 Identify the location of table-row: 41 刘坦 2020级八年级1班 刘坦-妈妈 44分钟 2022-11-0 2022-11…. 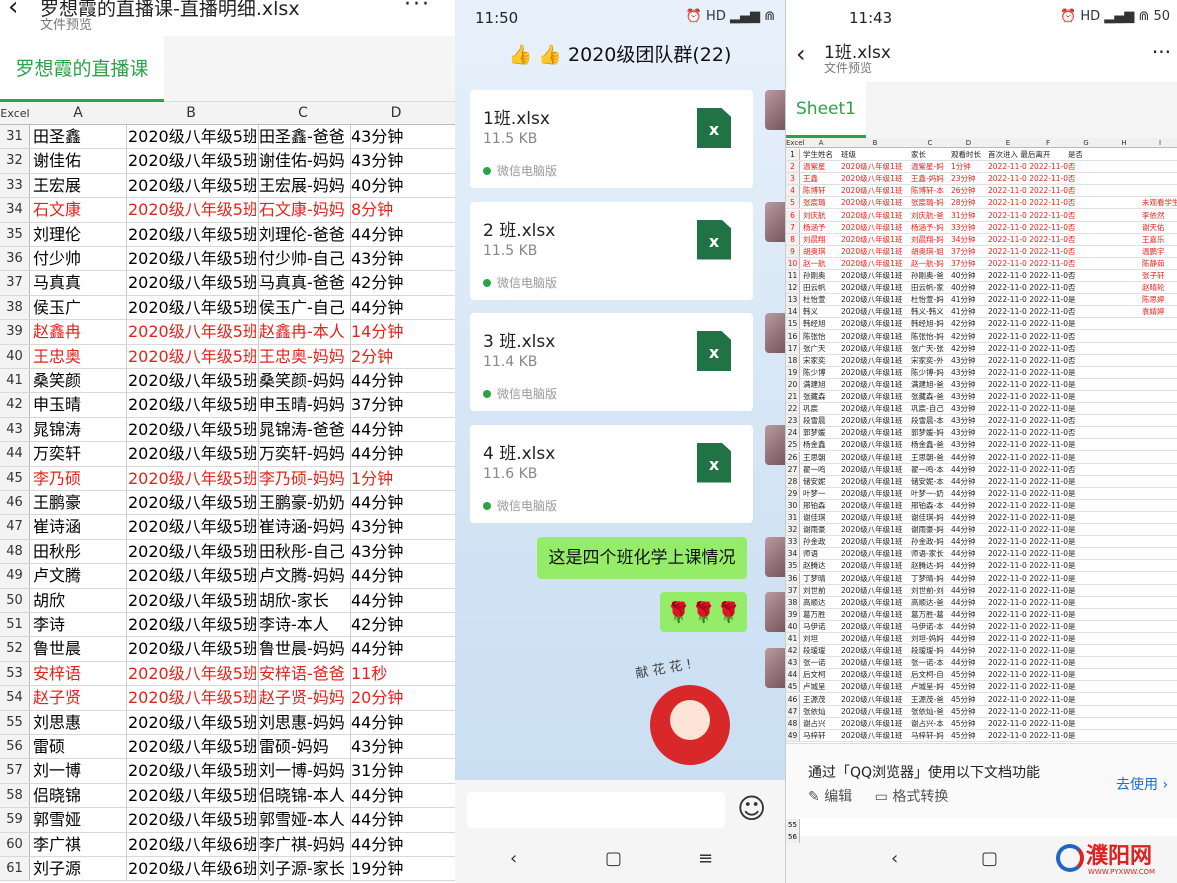
(981, 639).